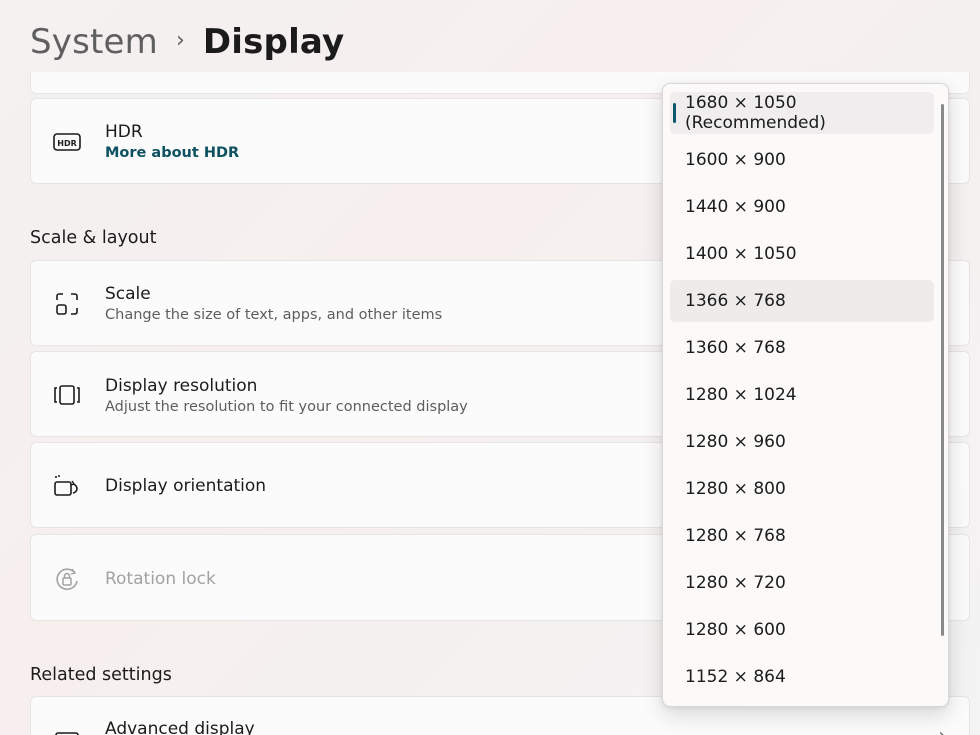  I want to click on scale-icon, so click(67, 304).